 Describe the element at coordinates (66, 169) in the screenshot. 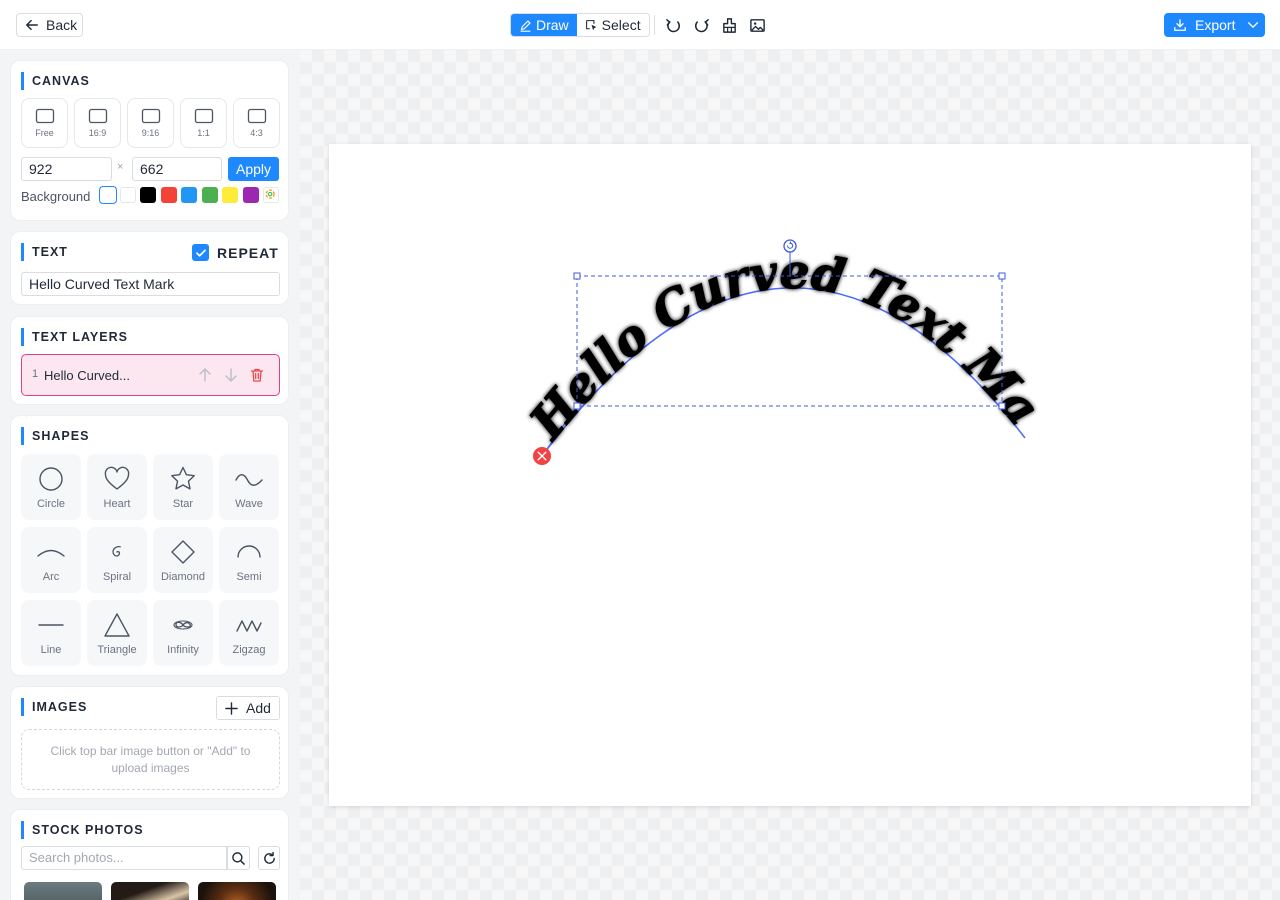

I see `canvas-width-input: 922` at that location.